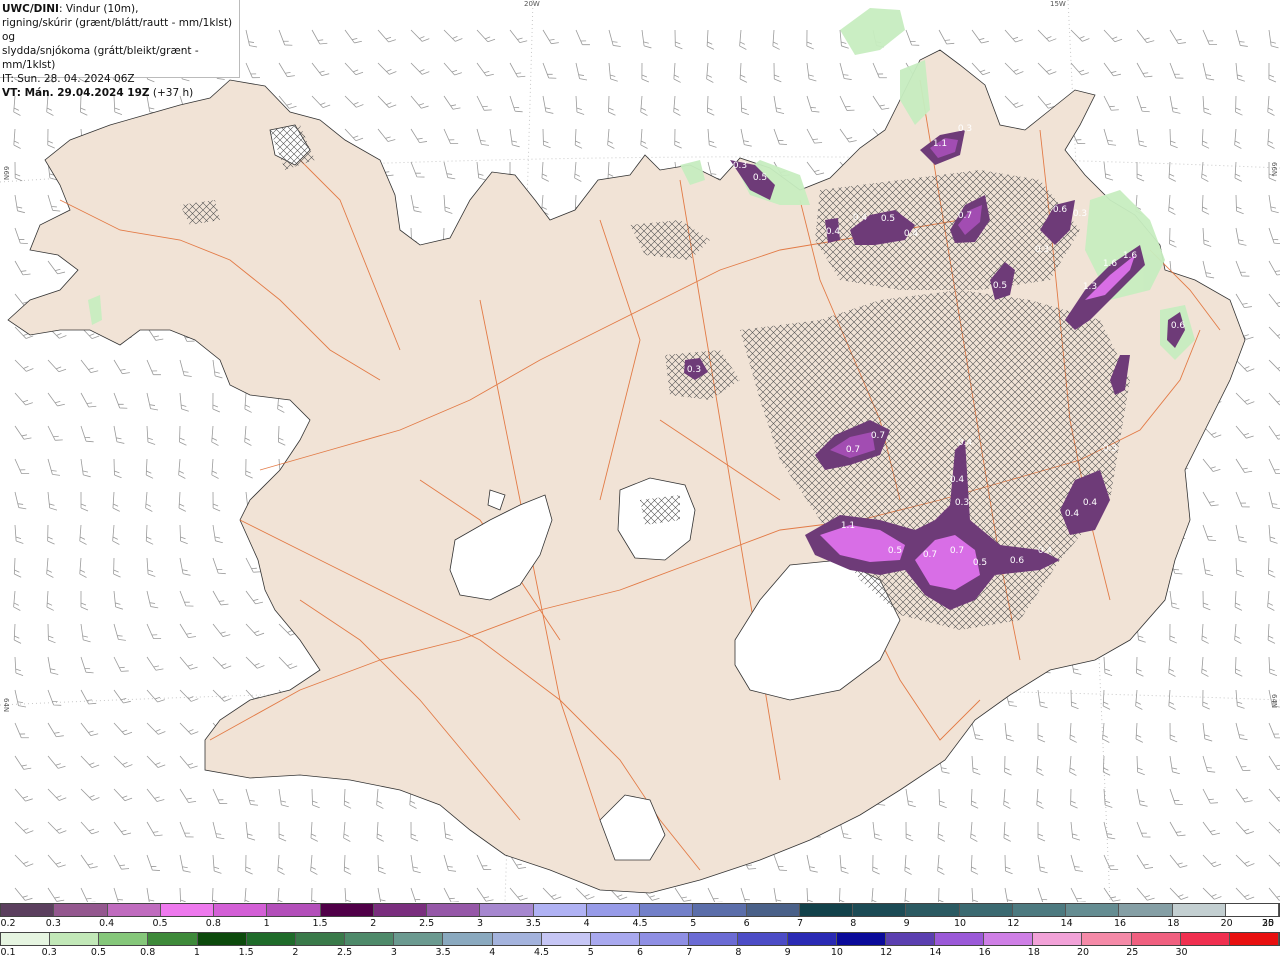 The image size is (1280, 960). I want to click on lat-label-64n-right: 64N, so click(1274, 701).